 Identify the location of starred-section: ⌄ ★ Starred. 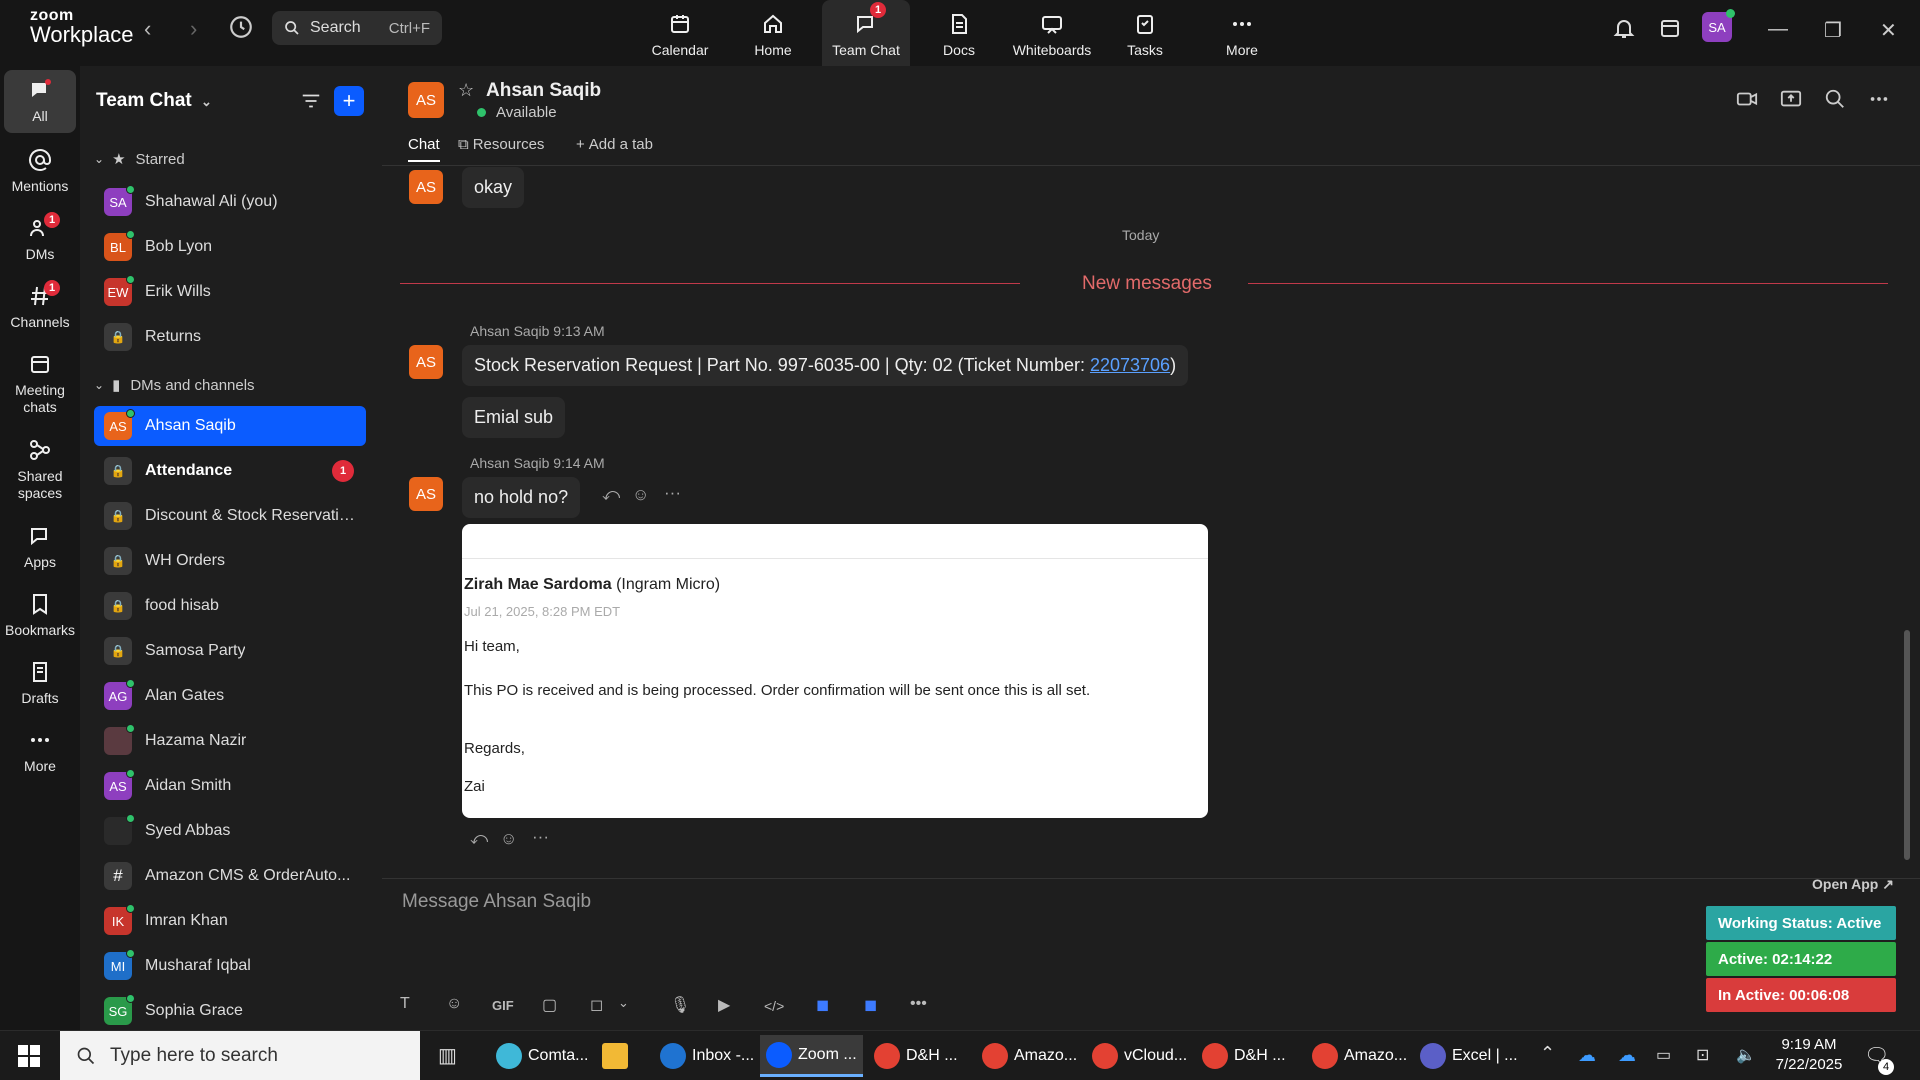
(139, 159).